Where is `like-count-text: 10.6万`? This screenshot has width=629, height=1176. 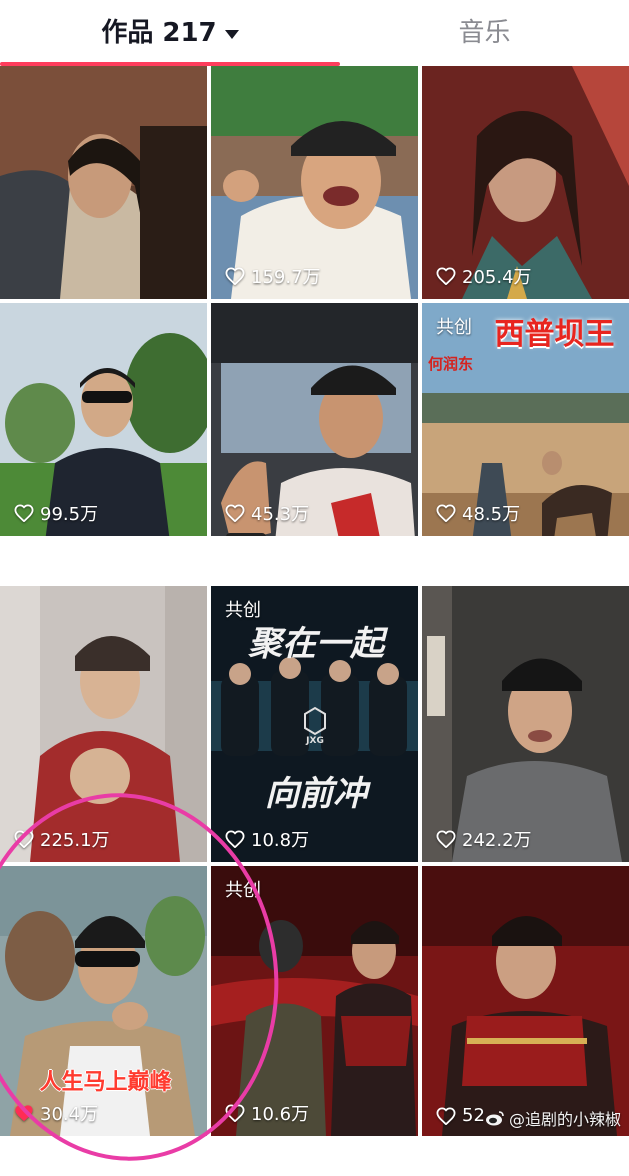
like-count-text: 10.6万 is located at coordinates (280, 1114).